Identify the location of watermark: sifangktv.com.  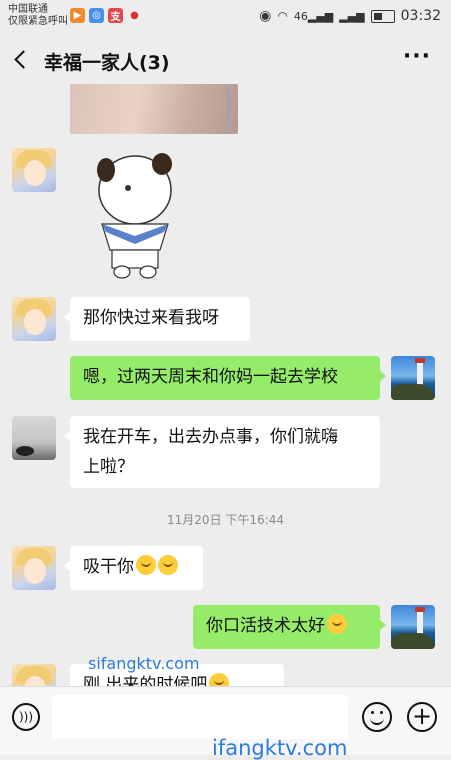
(144, 663).